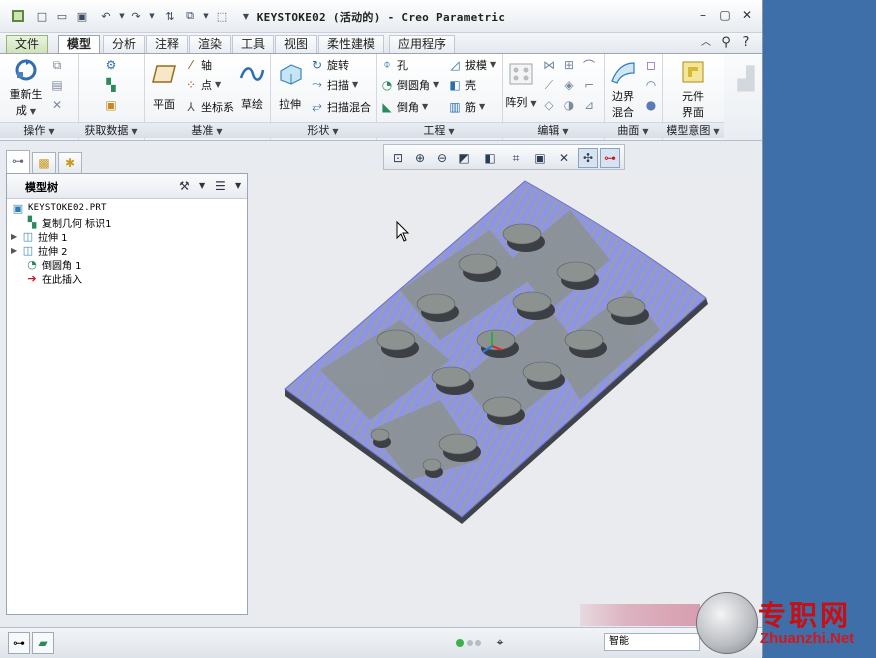 The image size is (876, 658). I want to click on solidify-icon: ⊿, so click(589, 105).